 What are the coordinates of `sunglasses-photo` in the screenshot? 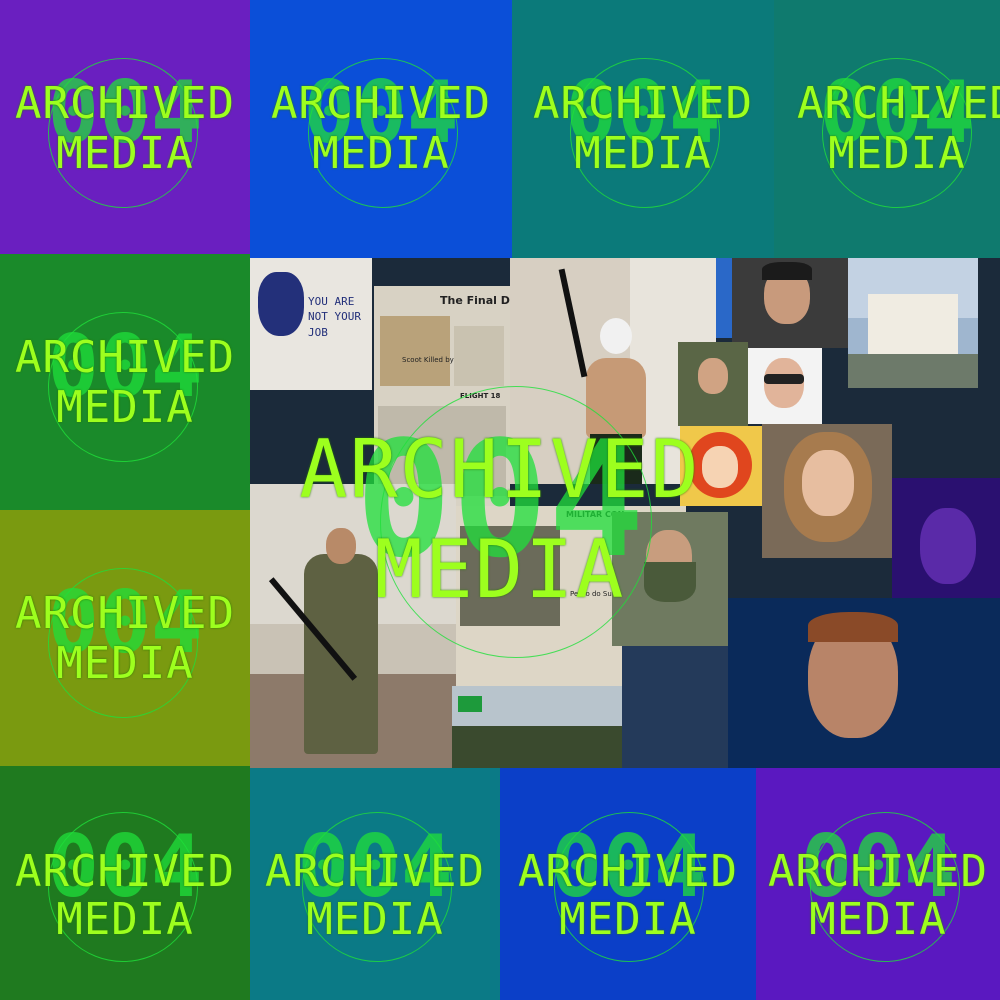 It's located at (785, 386).